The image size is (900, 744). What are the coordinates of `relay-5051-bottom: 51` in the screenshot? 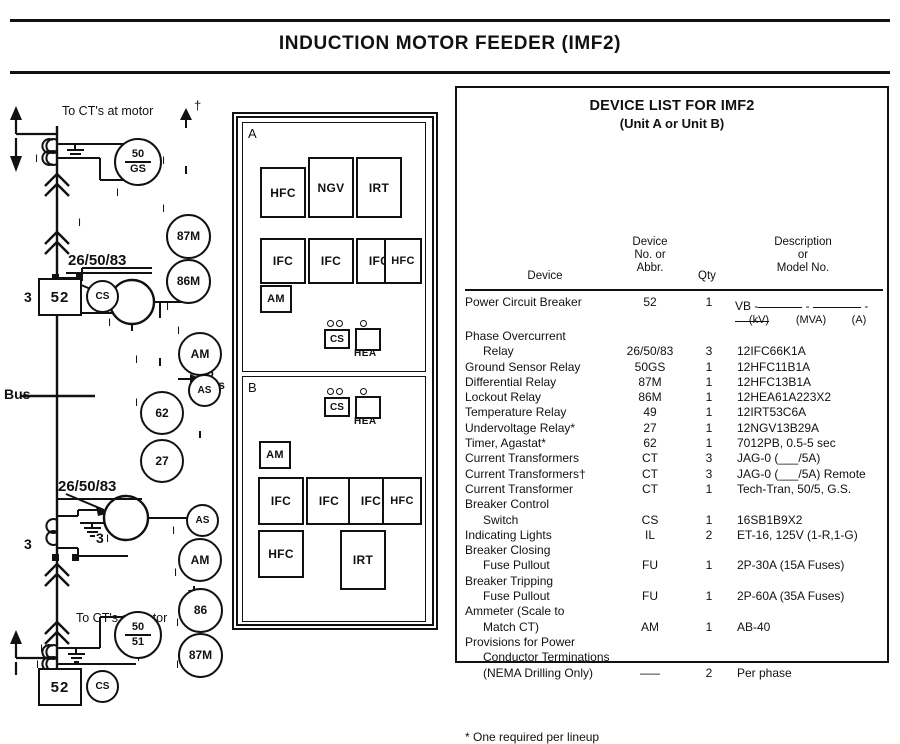 It's located at (138, 641).